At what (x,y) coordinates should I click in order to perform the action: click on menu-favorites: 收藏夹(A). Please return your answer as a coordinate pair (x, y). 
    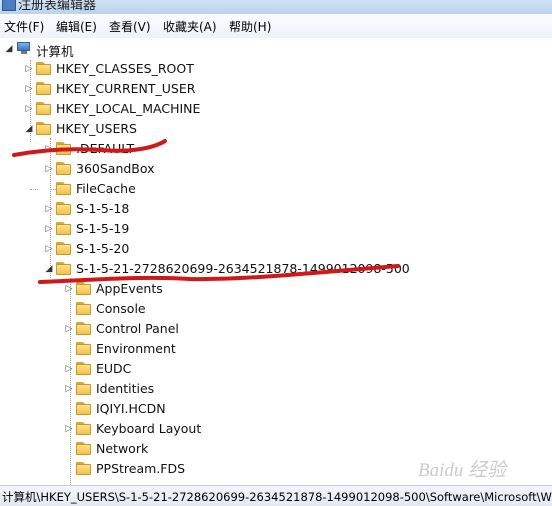
    Looking at the image, I should click on (190, 26).